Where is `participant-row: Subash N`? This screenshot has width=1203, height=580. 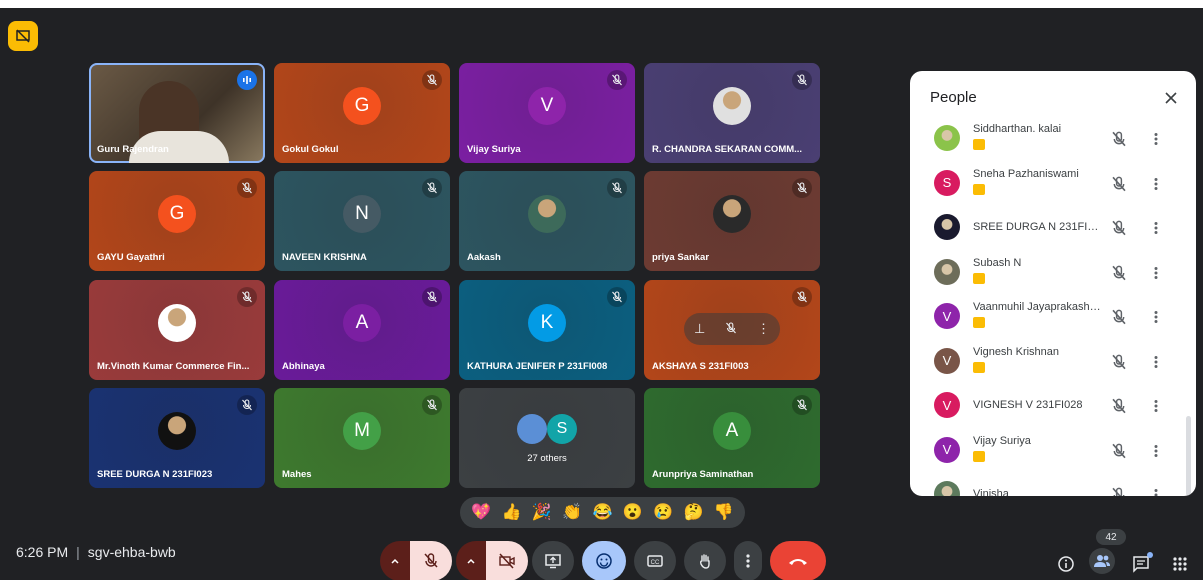
participant-row: Subash N is located at coordinates (1046, 275).